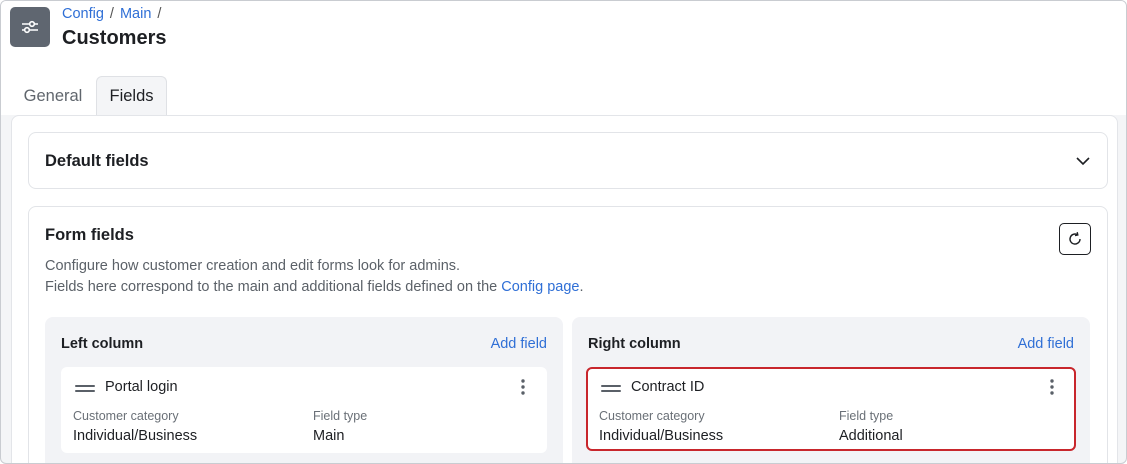  I want to click on right-column-title: Right column, so click(634, 344).